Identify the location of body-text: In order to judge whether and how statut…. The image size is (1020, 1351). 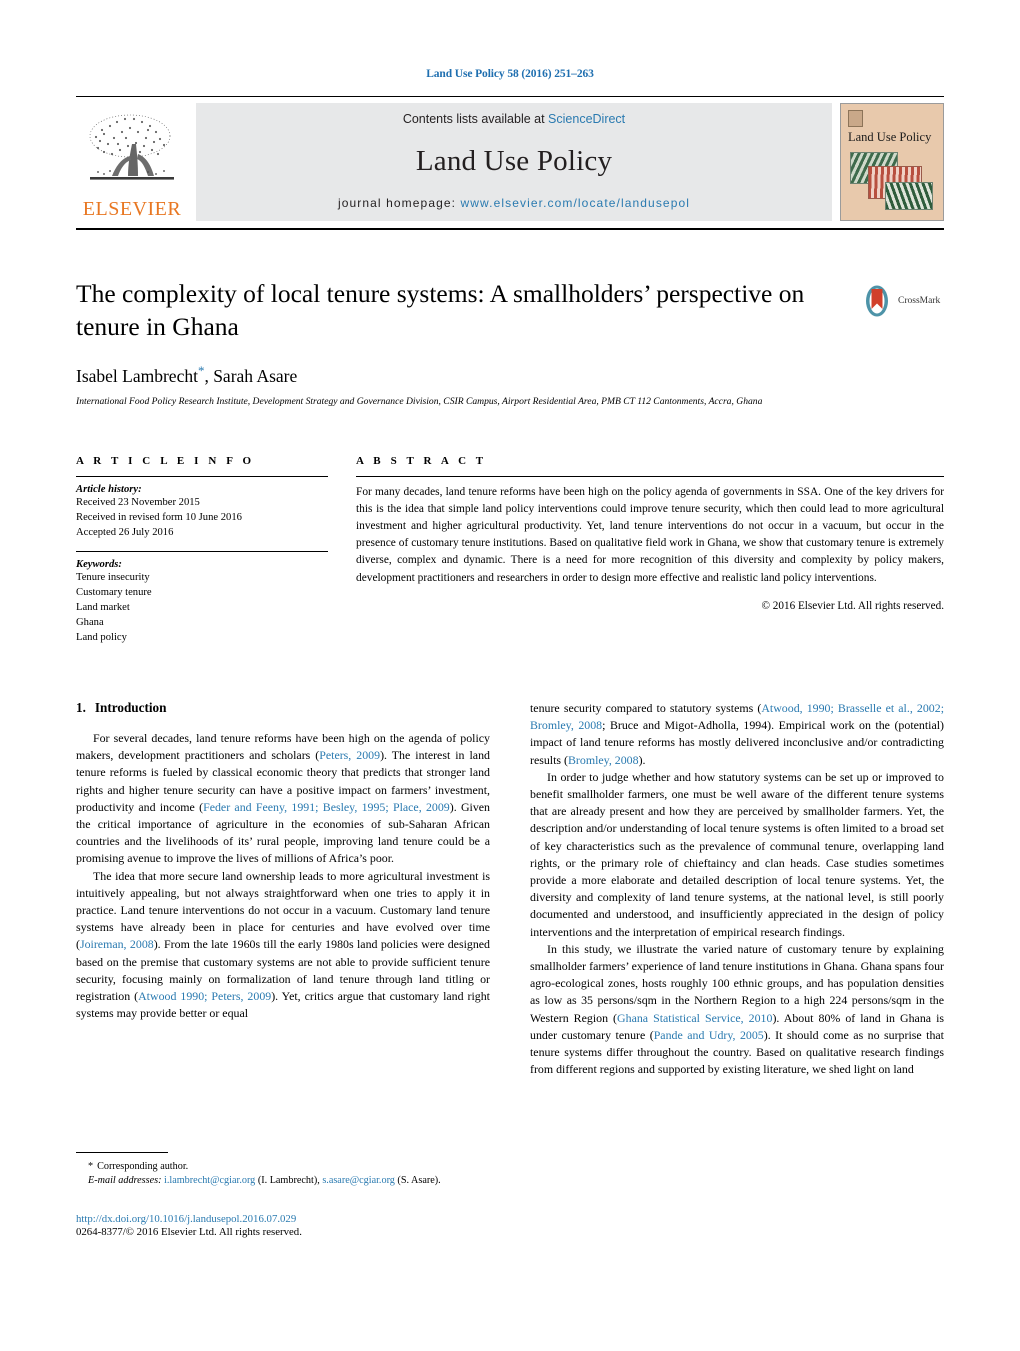
(737, 854).